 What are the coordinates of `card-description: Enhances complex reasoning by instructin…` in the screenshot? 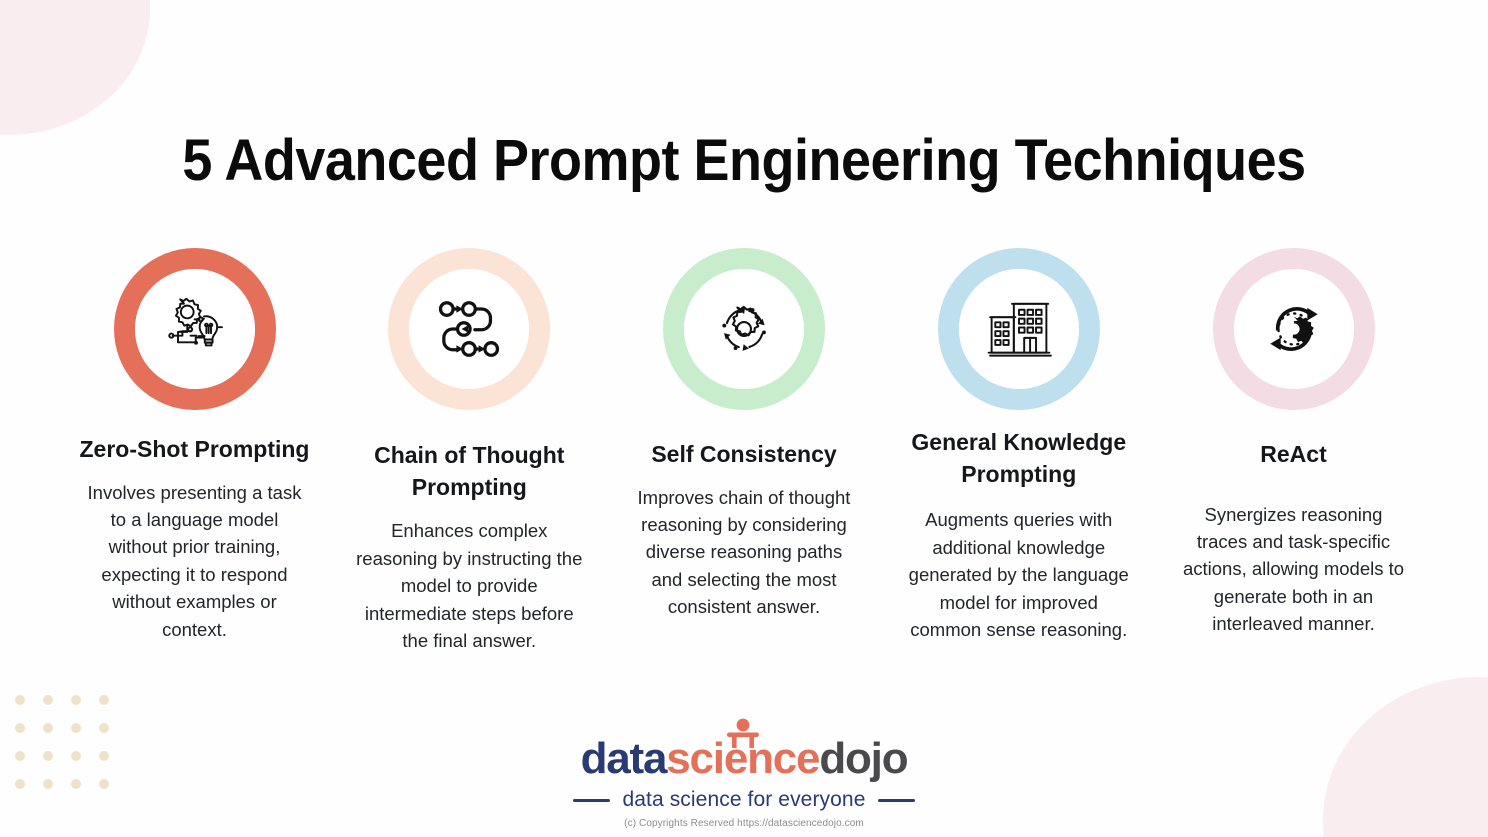 It's located at (469, 585).